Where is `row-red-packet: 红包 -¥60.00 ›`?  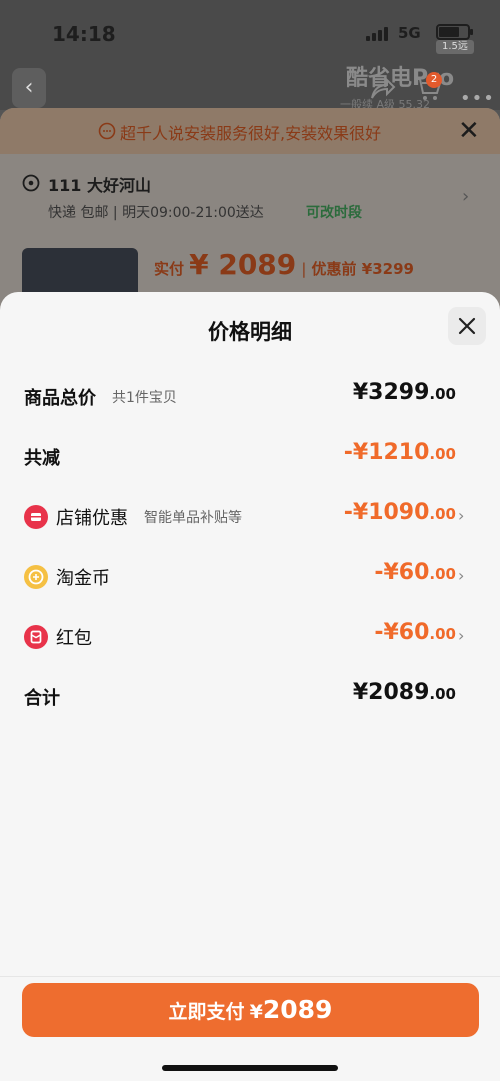 row-red-packet: 红包 -¥60.00 › is located at coordinates (250, 636).